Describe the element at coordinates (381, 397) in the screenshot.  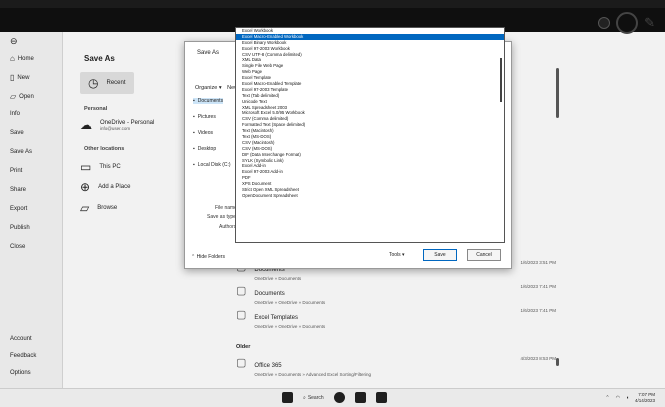
I see `app-icon` at that location.